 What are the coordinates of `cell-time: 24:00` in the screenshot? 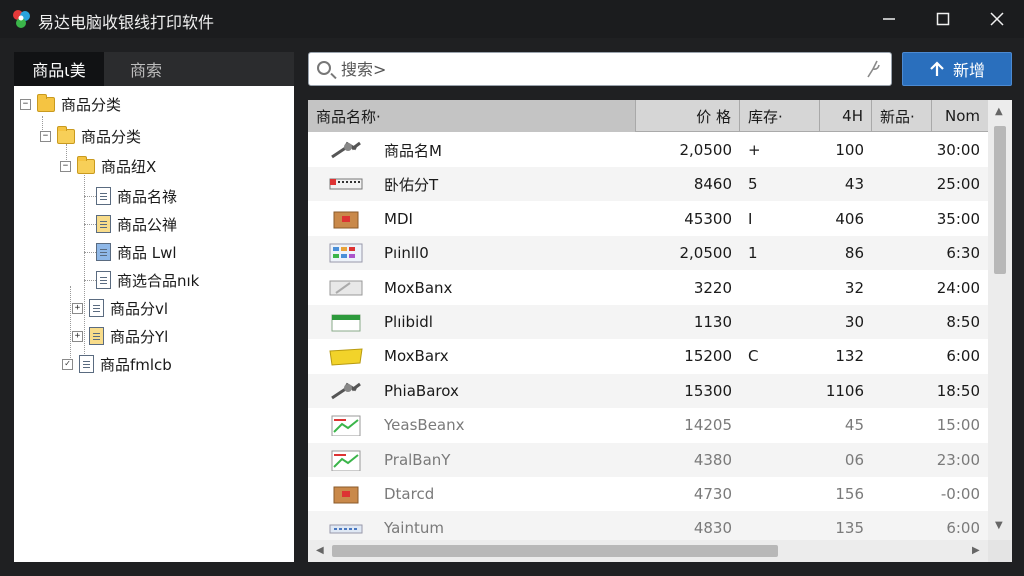 It's located at (958, 287).